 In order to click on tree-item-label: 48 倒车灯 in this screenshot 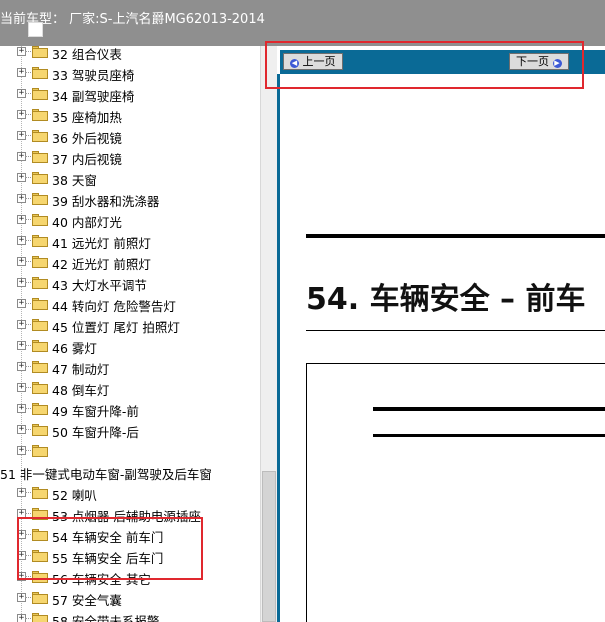, I will do `click(81, 390)`.